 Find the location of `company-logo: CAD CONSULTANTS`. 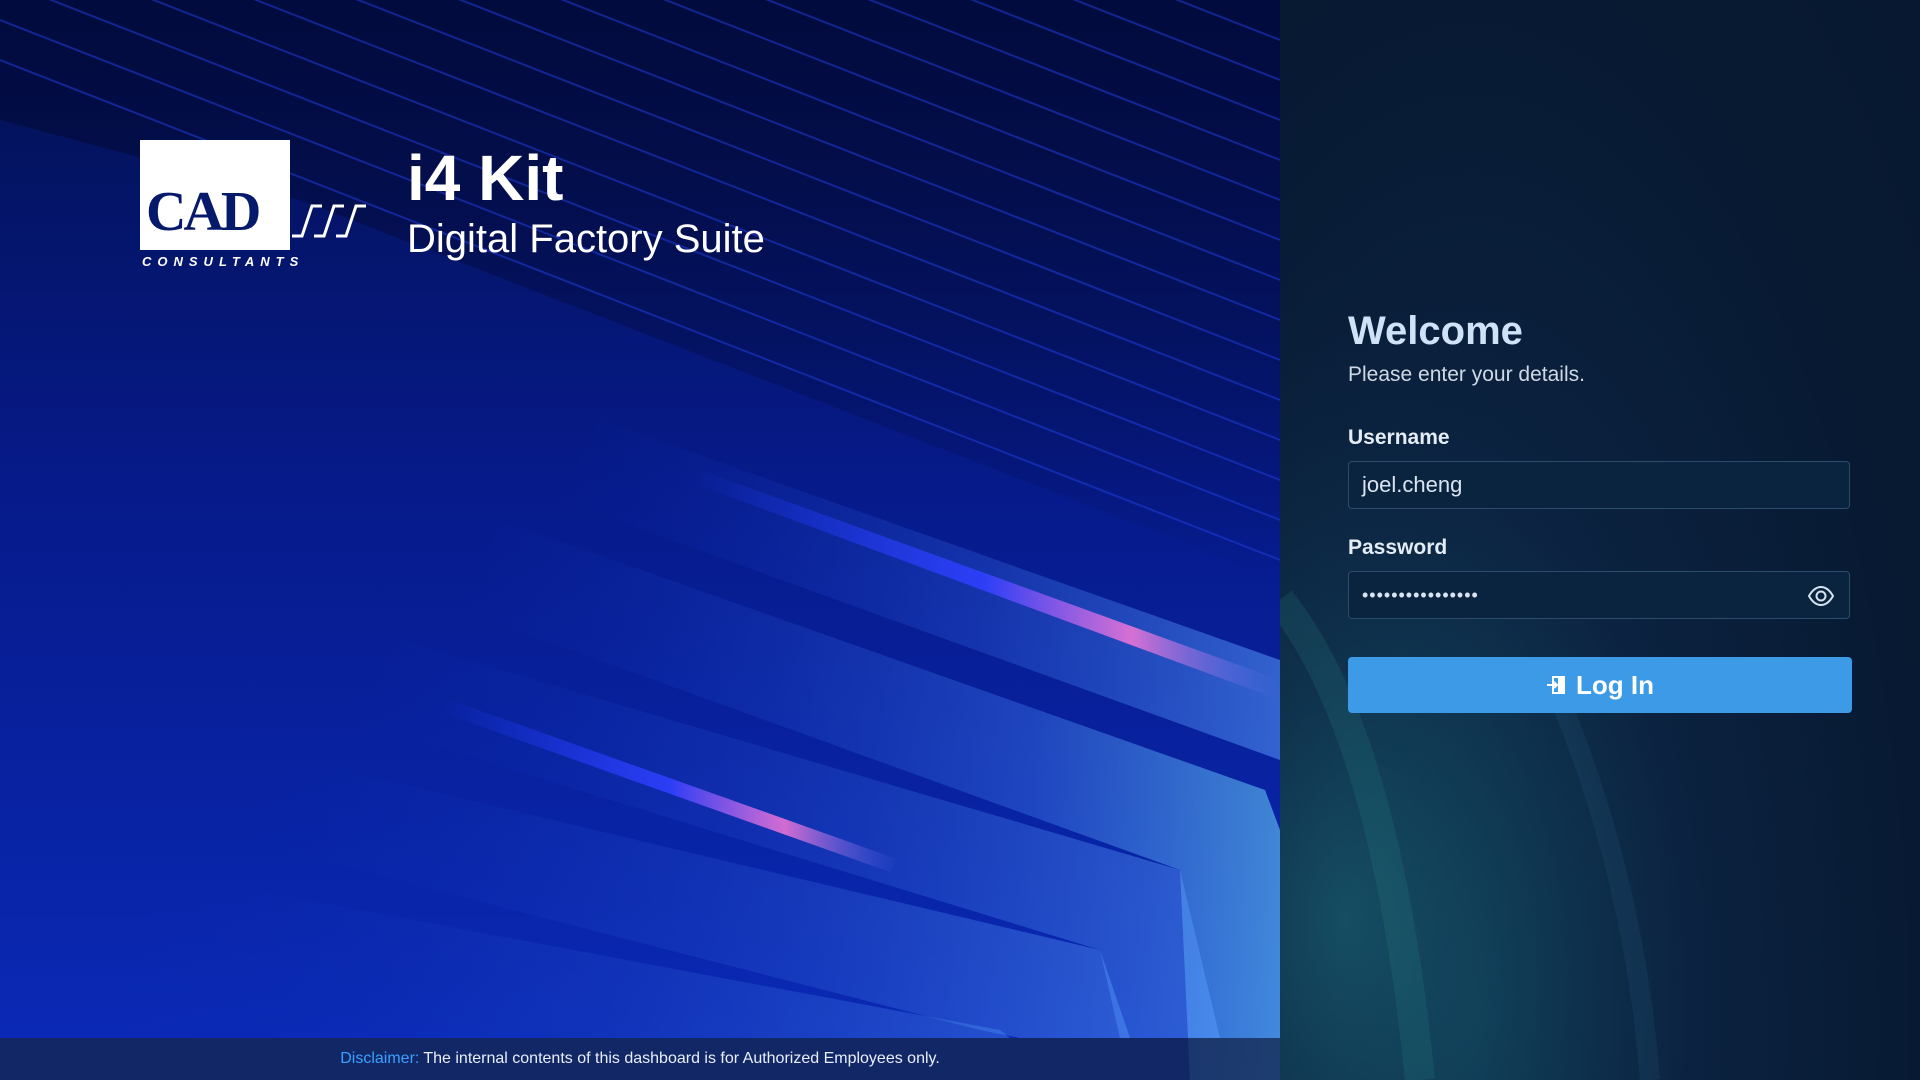

company-logo: CAD CONSULTANTS is located at coordinates (255, 205).